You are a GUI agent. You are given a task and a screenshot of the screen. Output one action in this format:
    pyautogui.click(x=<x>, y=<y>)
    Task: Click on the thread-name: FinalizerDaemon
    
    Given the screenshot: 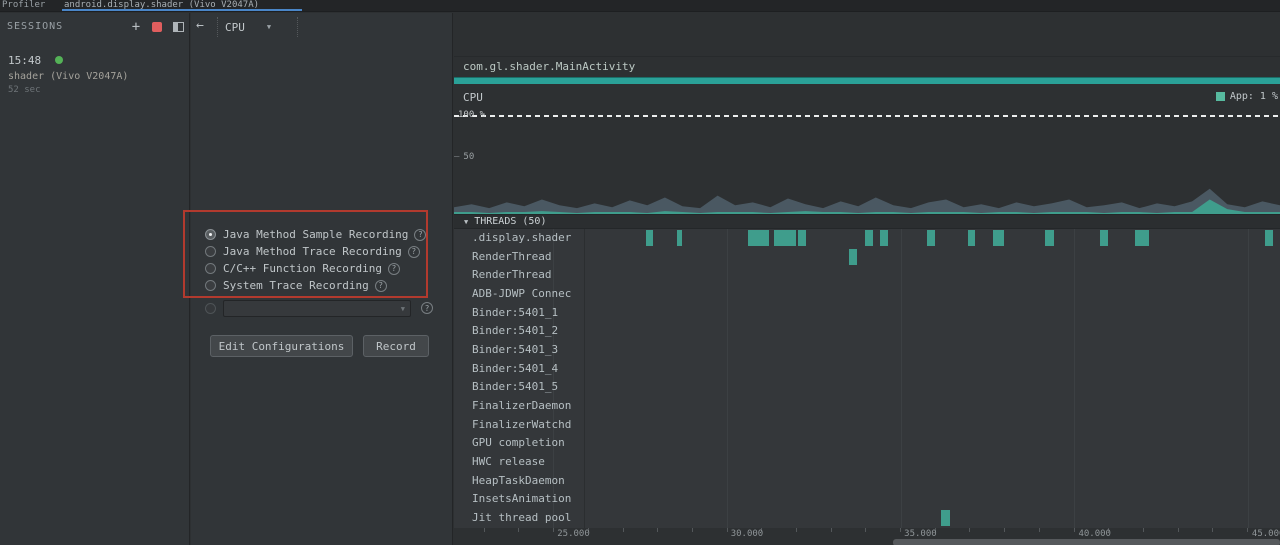 What is the action you would take?
    pyautogui.click(x=522, y=406)
    